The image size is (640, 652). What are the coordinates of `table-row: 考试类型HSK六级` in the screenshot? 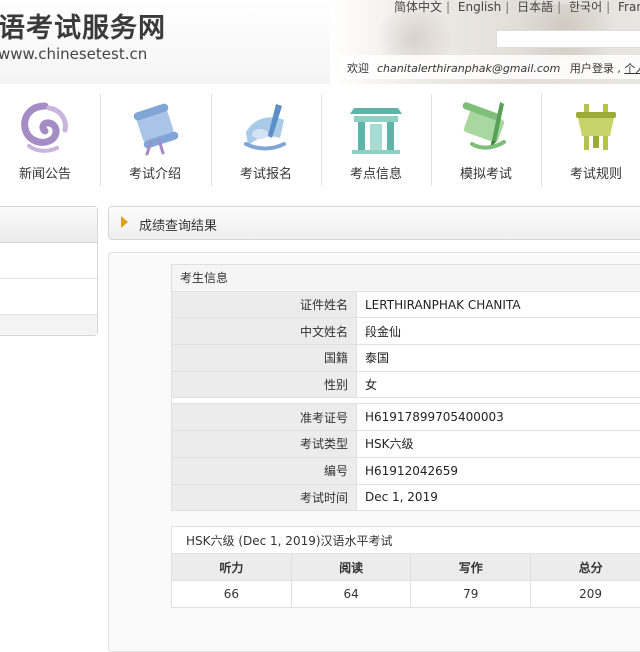 It's located at (406, 444).